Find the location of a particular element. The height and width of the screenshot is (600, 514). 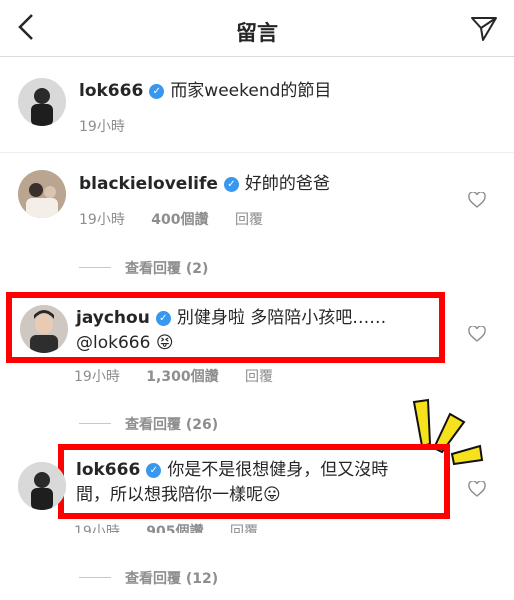

comment-meta: 19小時 1,300個讚 回覆 is located at coordinates (184, 376).